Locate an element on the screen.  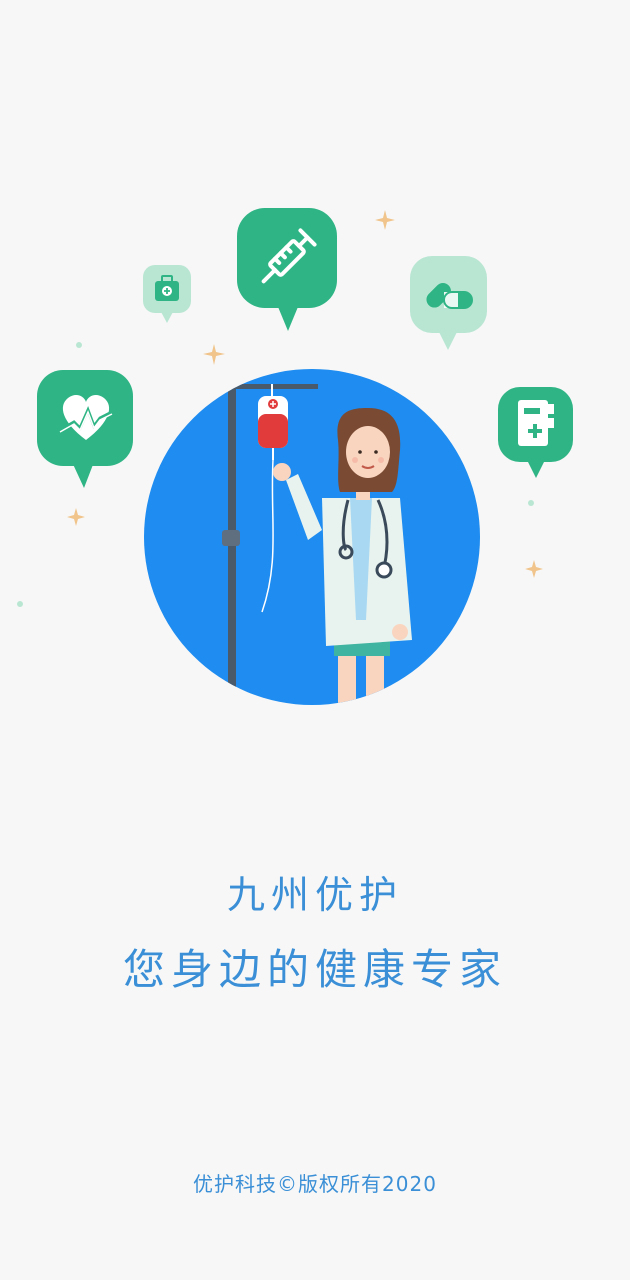
pill-capsule-icon is located at coordinates (448, 303).